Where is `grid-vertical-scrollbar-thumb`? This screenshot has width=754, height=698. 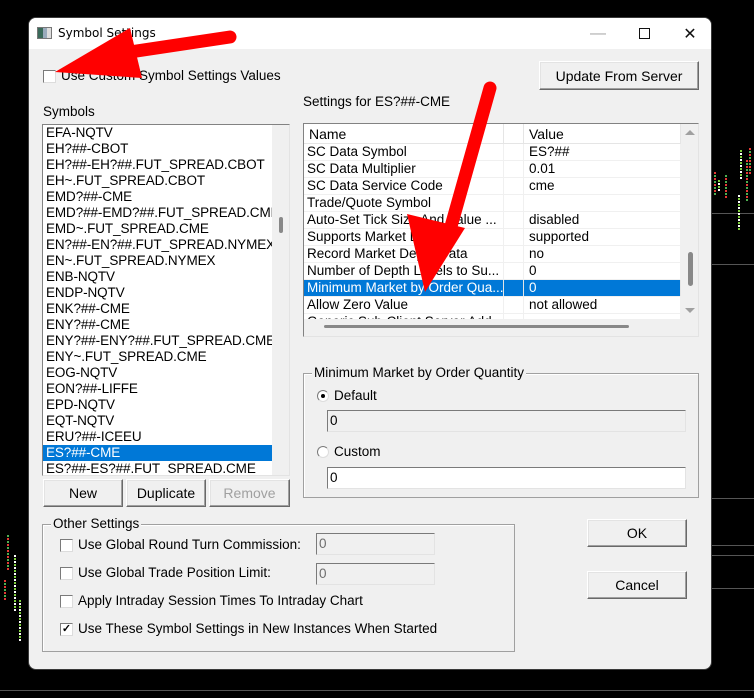
grid-vertical-scrollbar-thumb is located at coordinates (690, 269).